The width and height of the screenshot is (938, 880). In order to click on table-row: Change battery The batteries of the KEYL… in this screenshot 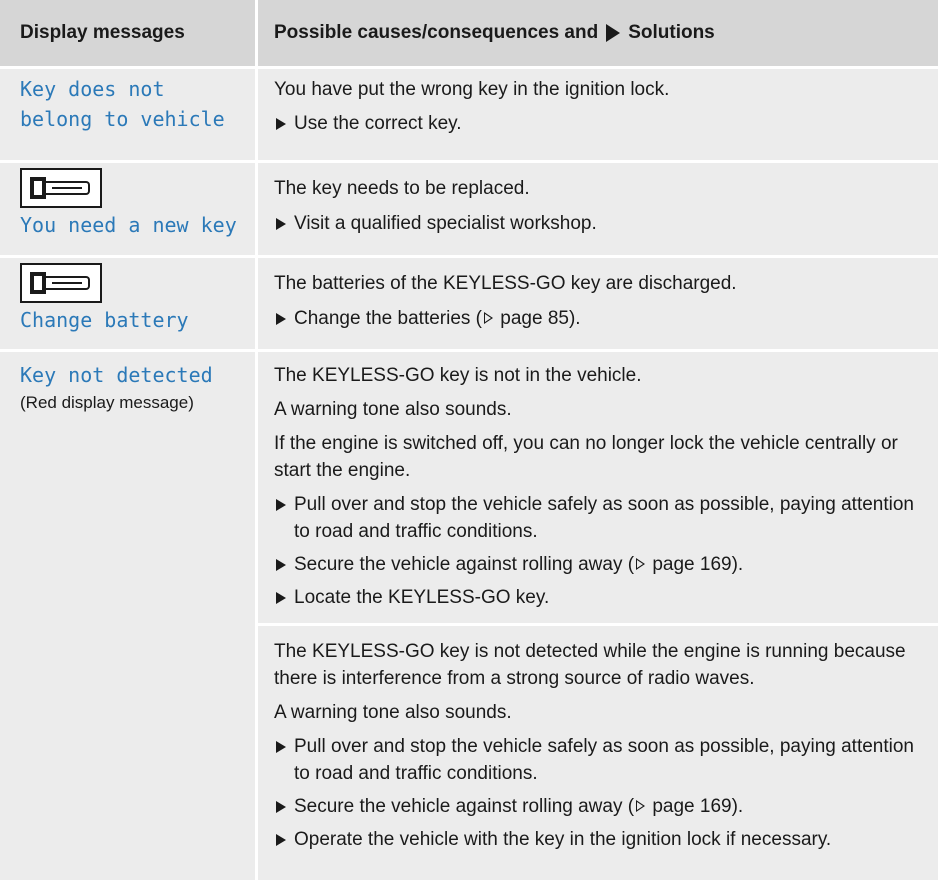, I will do `click(469, 305)`.